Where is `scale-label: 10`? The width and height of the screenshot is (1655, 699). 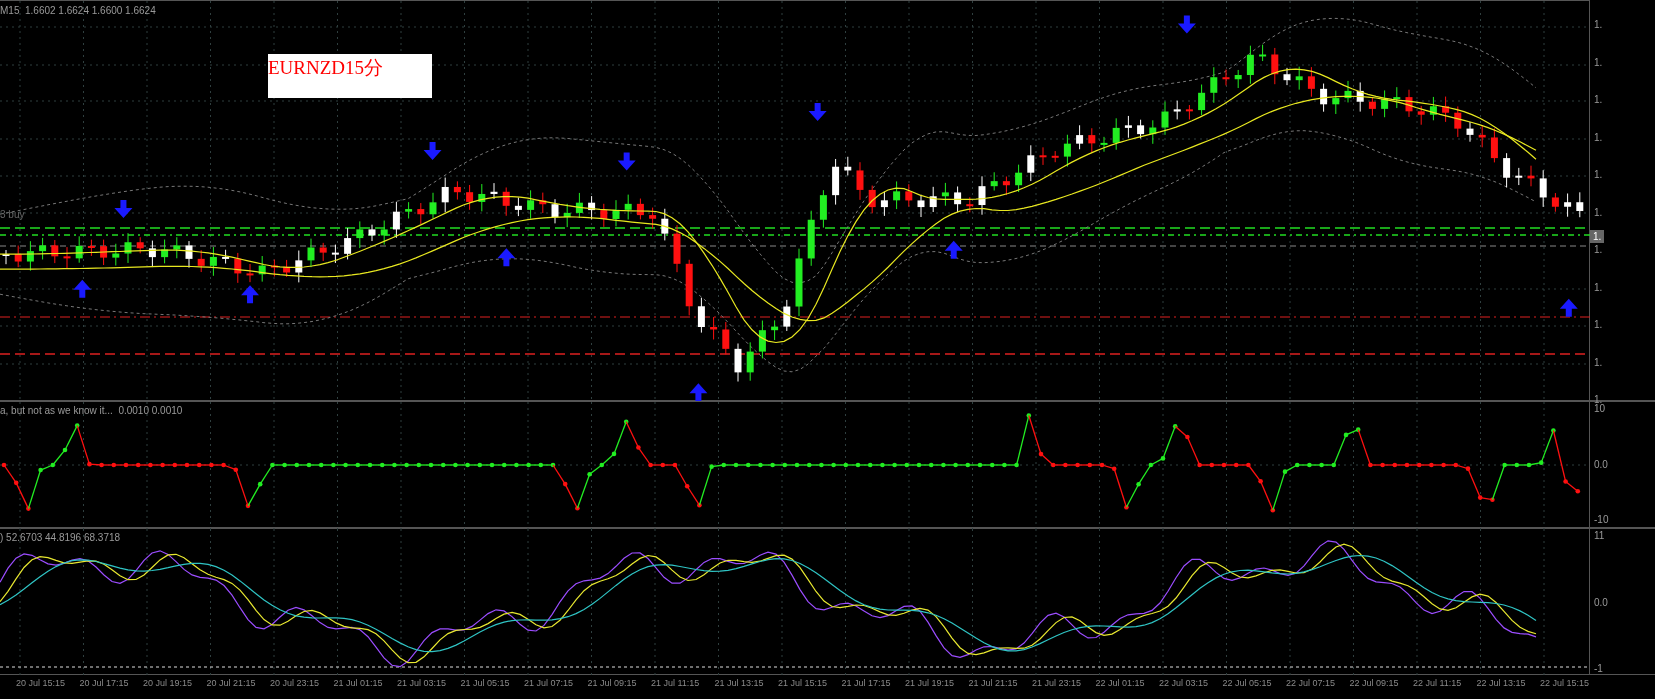
scale-label: 10 is located at coordinates (1600, 409).